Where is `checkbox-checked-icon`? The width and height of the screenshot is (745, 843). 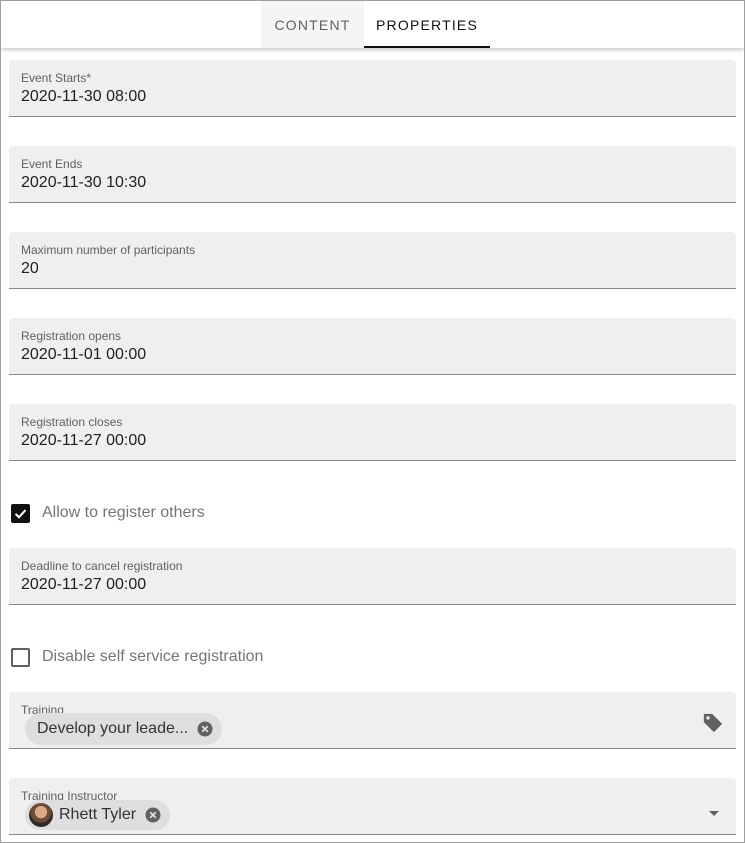
checkbox-checked-icon is located at coordinates (20, 513).